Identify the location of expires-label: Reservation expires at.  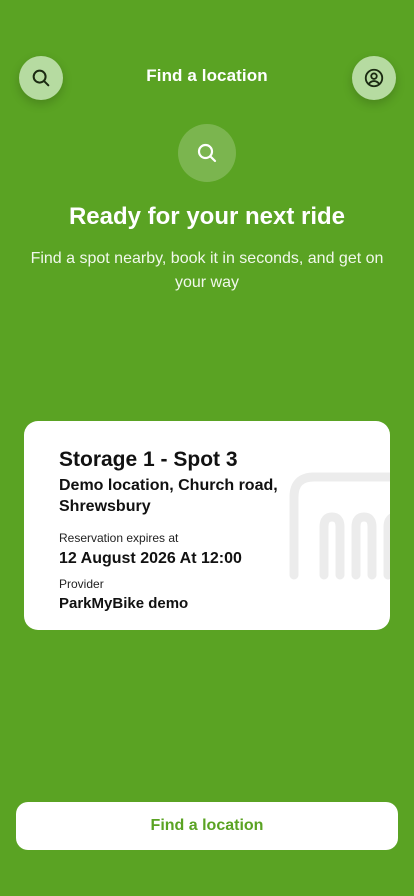
(119, 538).